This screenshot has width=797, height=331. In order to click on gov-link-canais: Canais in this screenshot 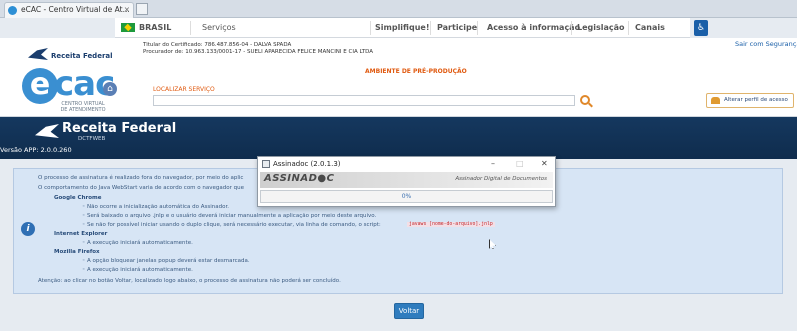, I will do `click(650, 27)`.